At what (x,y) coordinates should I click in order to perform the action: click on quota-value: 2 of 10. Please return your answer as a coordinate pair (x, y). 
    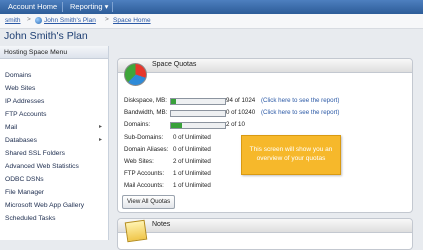
    Looking at the image, I should click on (235, 124).